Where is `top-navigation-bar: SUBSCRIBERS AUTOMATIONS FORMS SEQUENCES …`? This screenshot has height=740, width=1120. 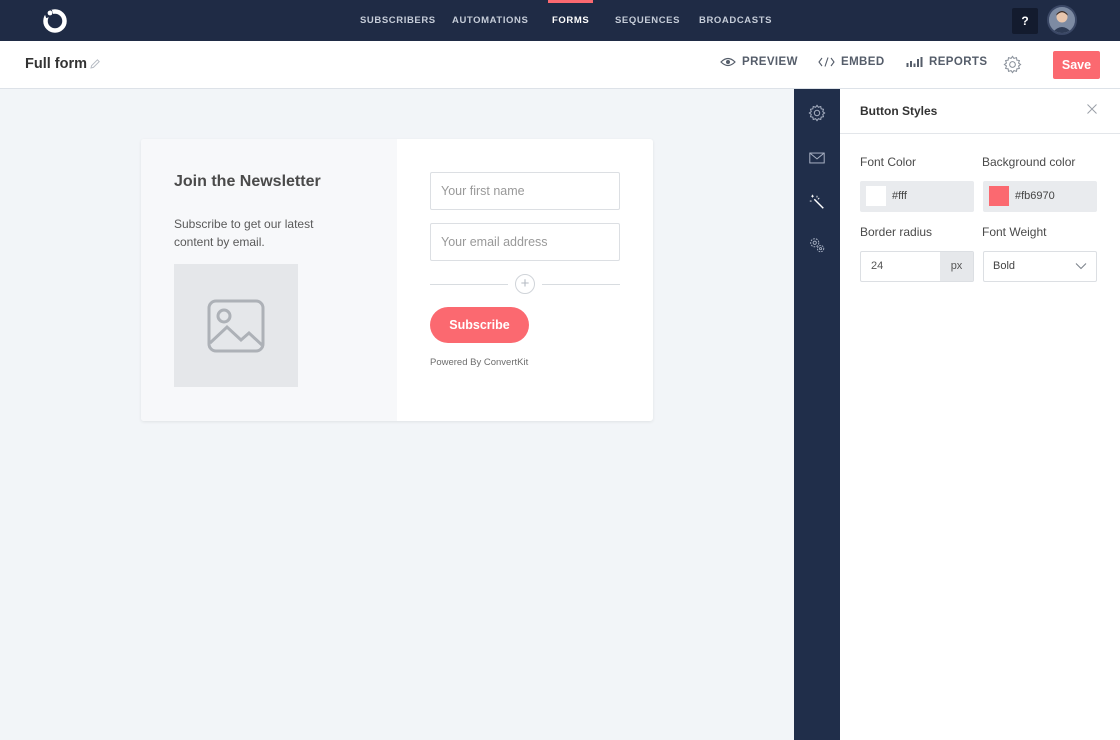
top-navigation-bar: SUBSCRIBERS AUTOMATIONS FORMS SEQUENCES … is located at coordinates (560, 20).